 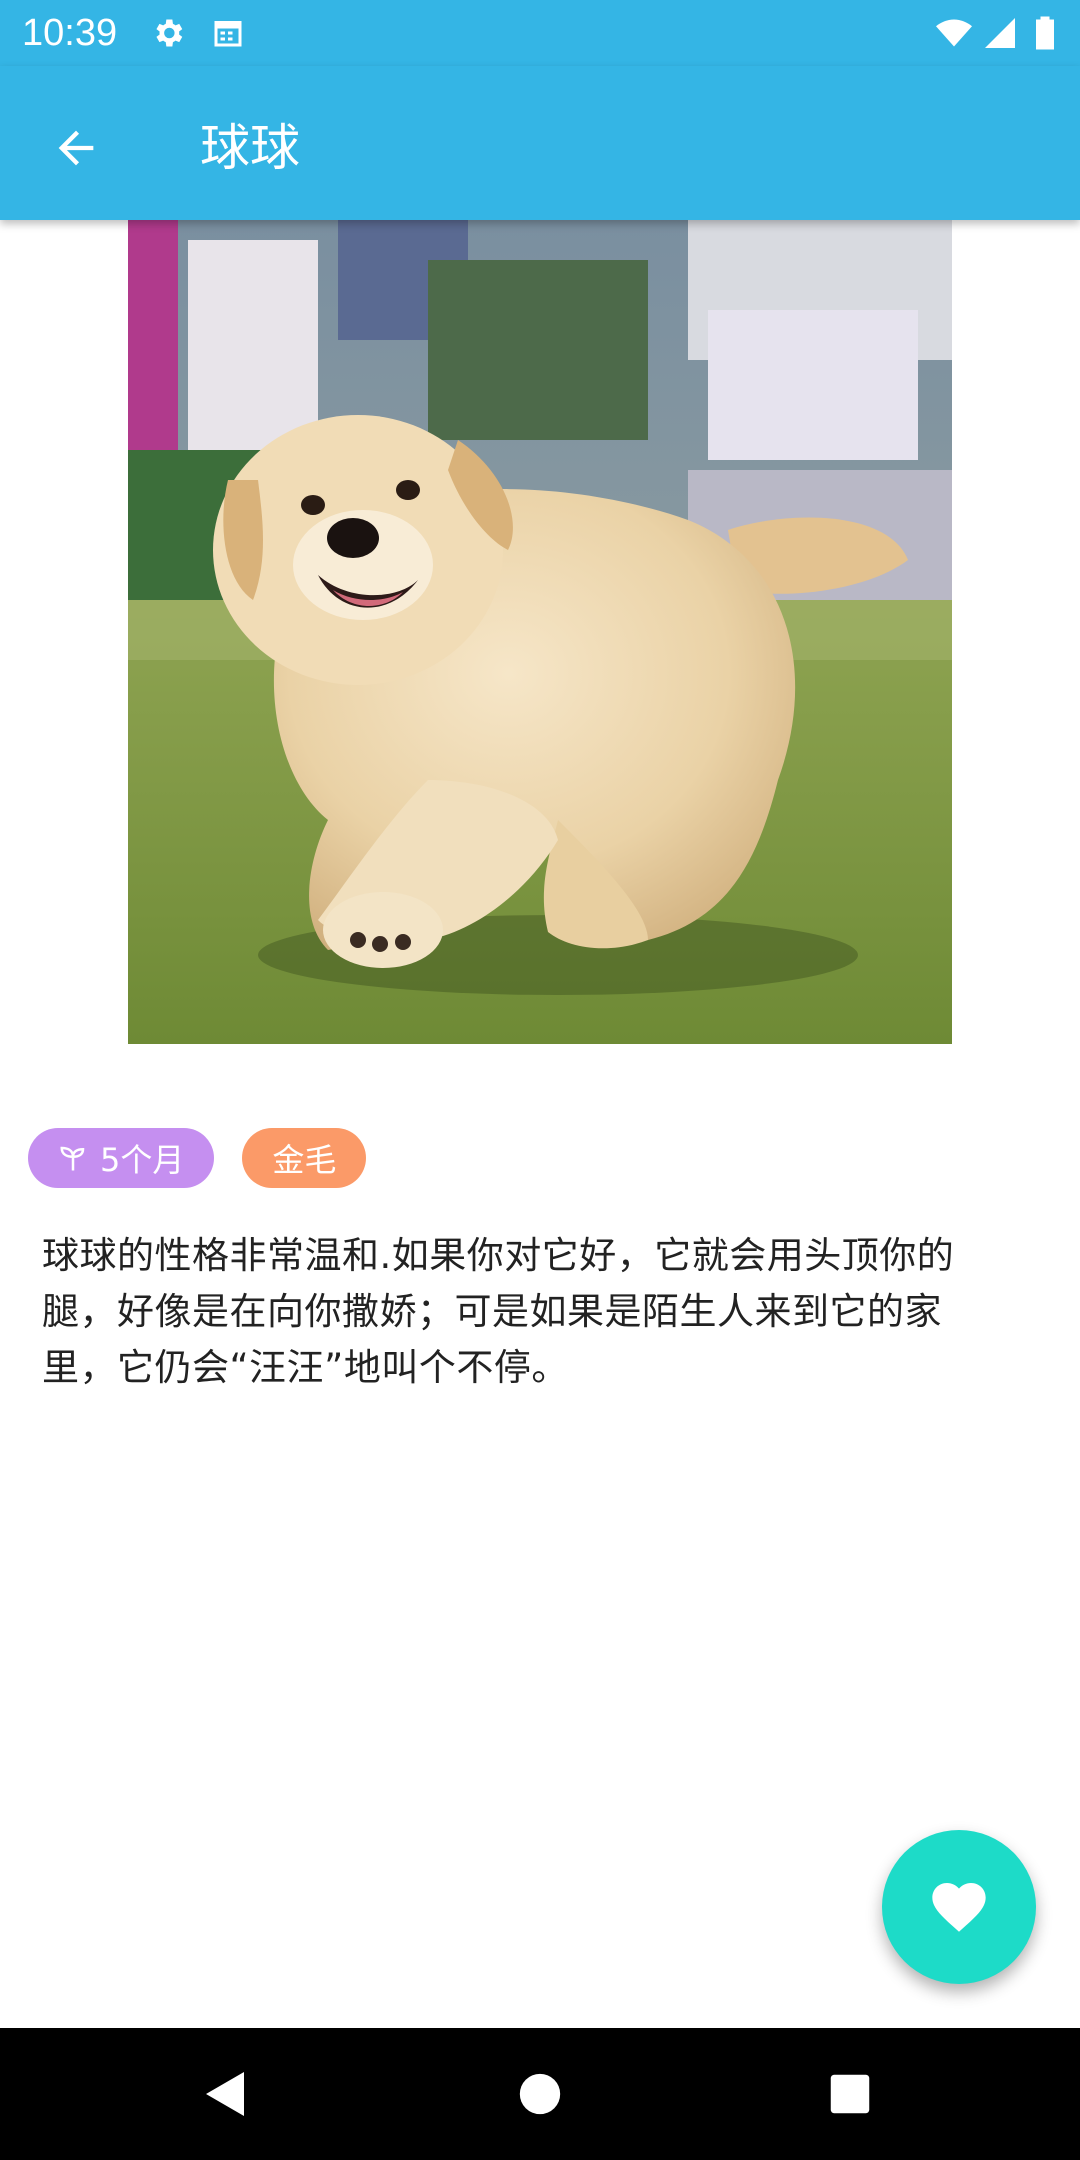 What do you see at coordinates (954, 33) in the screenshot?
I see `wifi-icon` at bounding box center [954, 33].